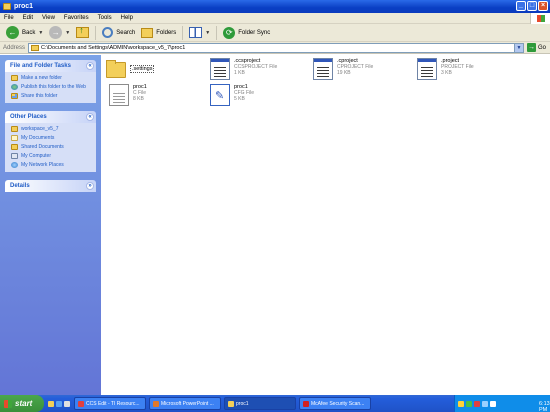  I want to click on menu-tools: Tools, so click(105, 18).